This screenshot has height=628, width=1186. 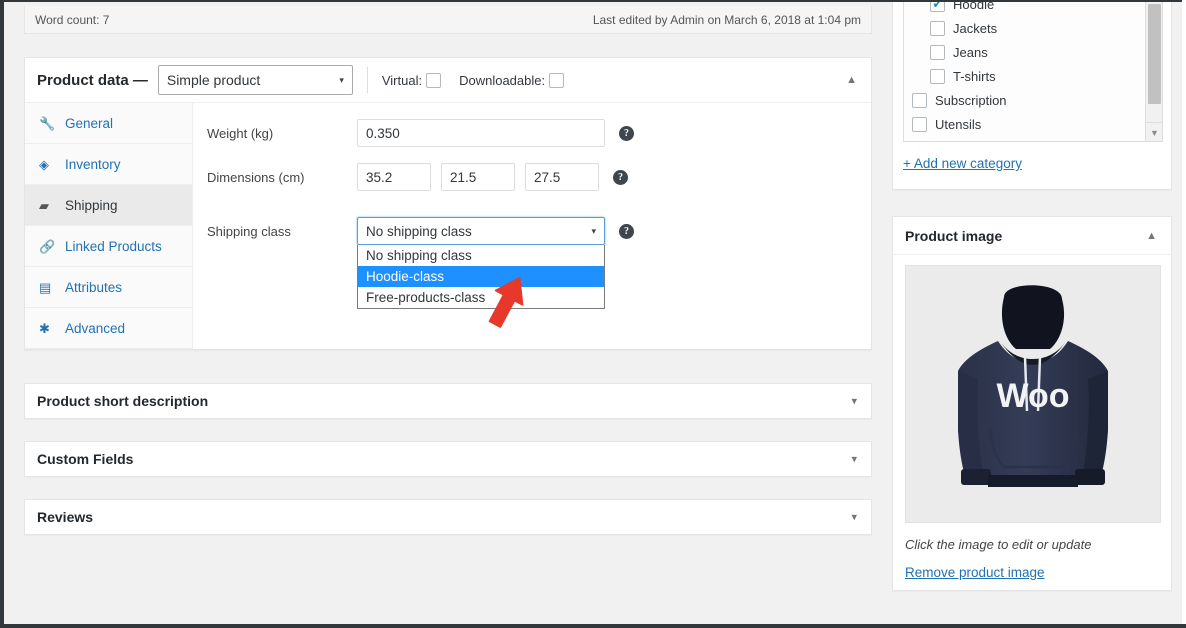 I want to click on category-scrollbar: ▼, so click(x=1153, y=71).